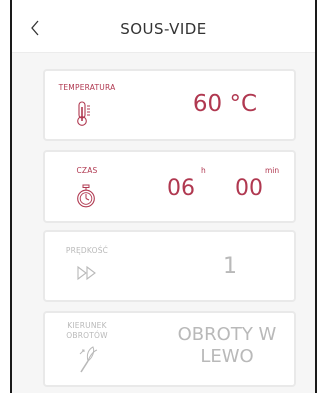 Image resolution: width=328 pixels, height=393 pixels. Describe the element at coordinates (163, 29) in the screenshot. I see `page-title: SOUS-VIDE` at that location.